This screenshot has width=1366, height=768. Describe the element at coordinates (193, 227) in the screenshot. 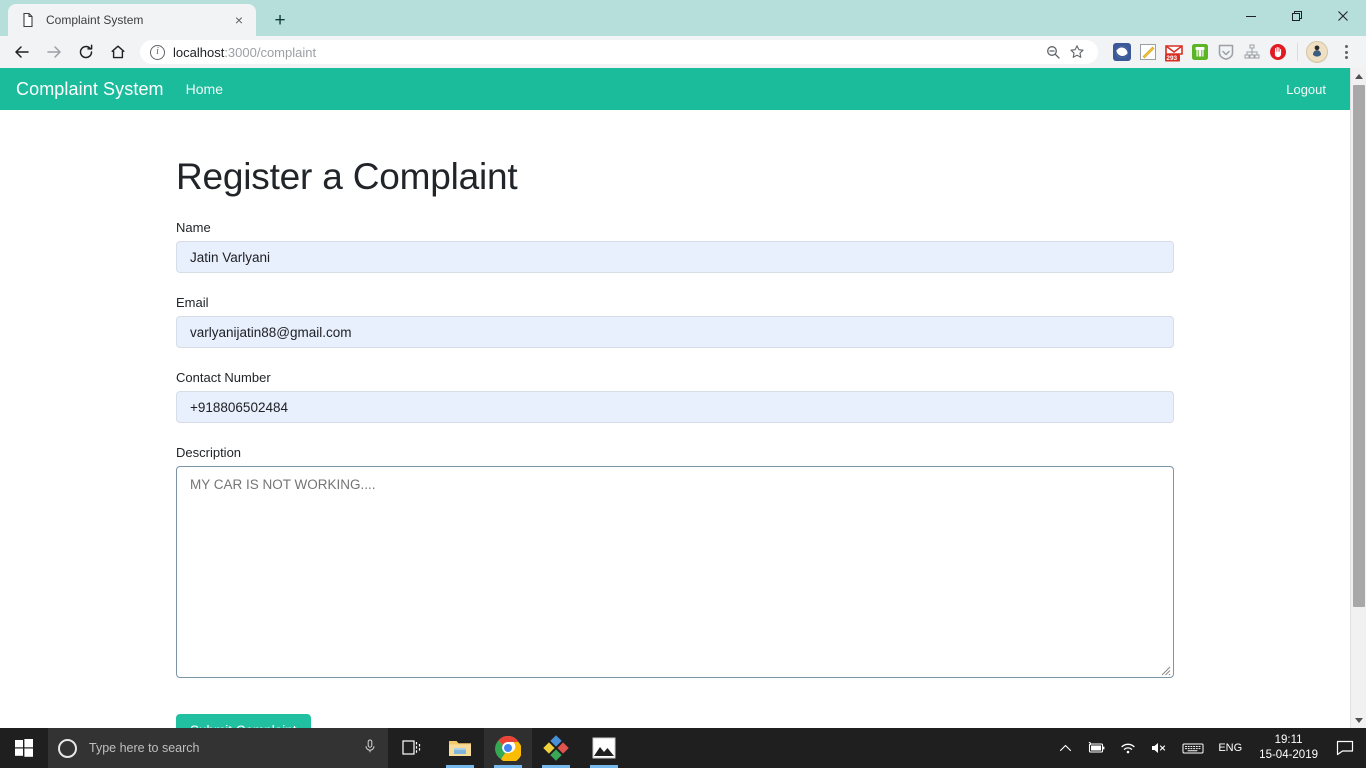

I see `label-name: Name` at that location.